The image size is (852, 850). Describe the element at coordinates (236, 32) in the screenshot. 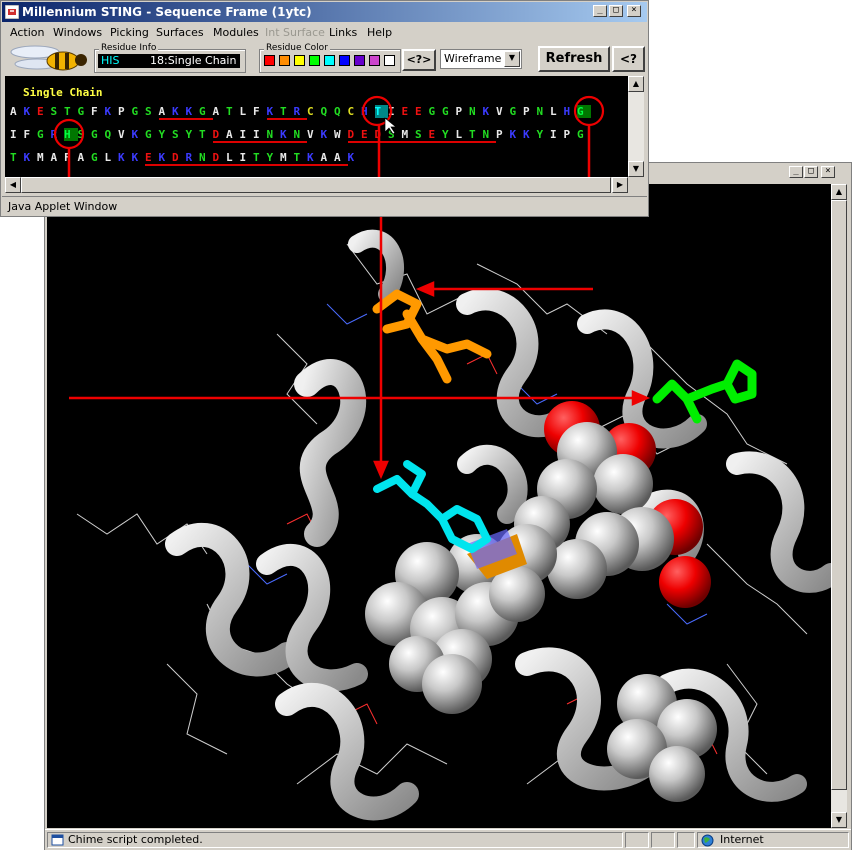

I see `menu-modules: Modules` at that location.